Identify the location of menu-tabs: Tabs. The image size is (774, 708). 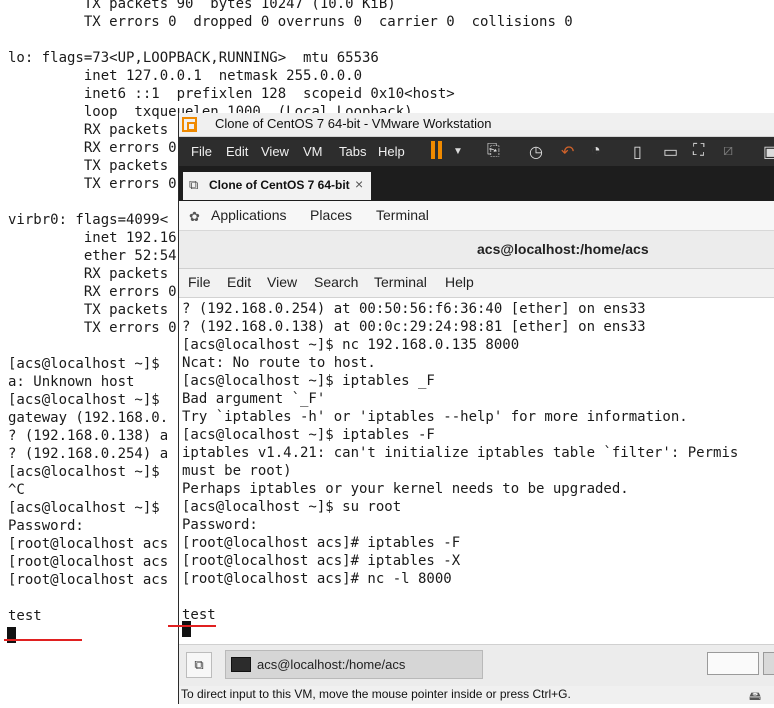
(352, 151).